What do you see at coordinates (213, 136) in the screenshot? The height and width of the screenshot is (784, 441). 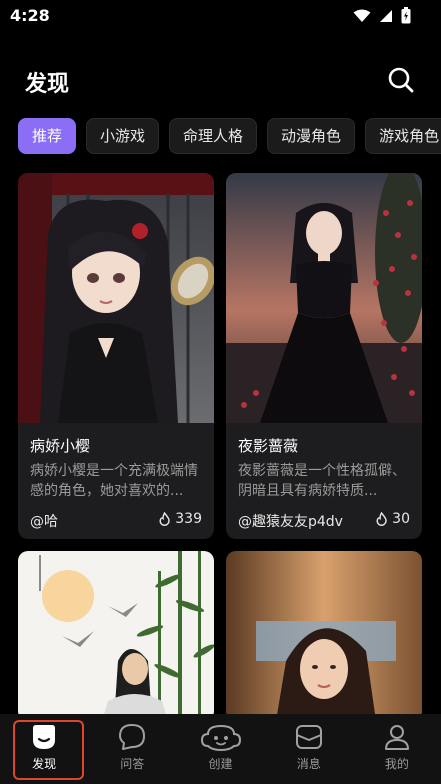 I see `tab-fortune-personality: 命理人格` at bounding box center [213, 136].